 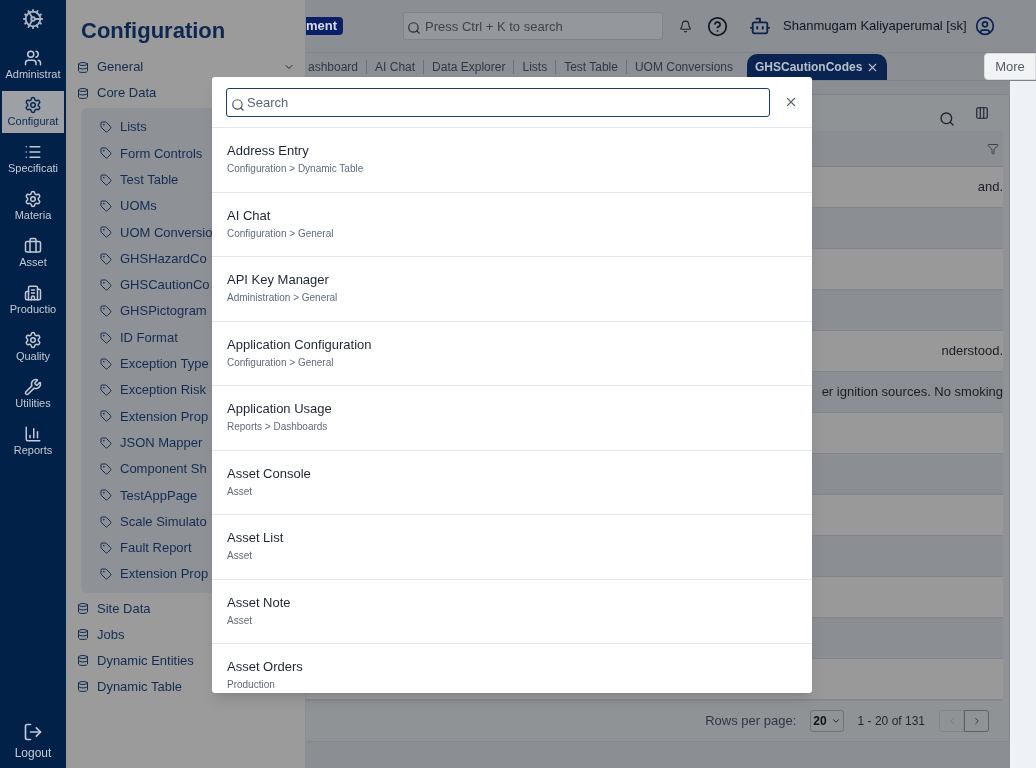 I want to click on search-result: AI Chat Configuration > General, so click(x=512, y=224).